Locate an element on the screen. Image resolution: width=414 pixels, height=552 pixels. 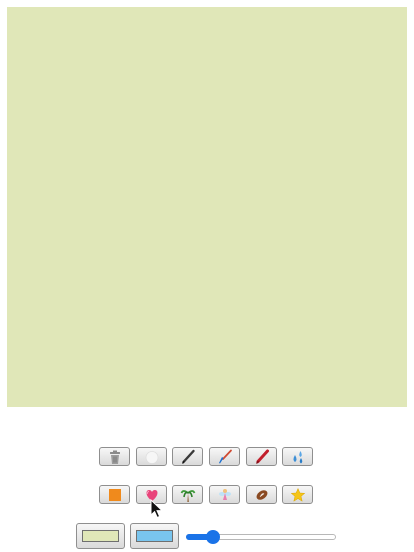
slider-thumb is located at coordinates (213, 537).